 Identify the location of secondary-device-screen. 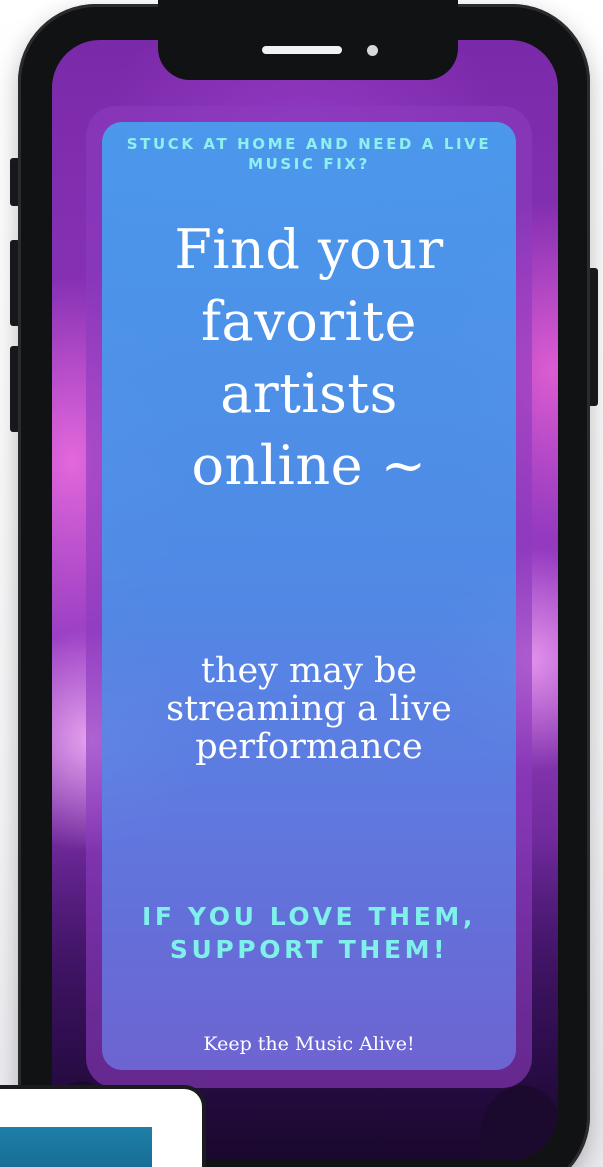
(76, 1147).